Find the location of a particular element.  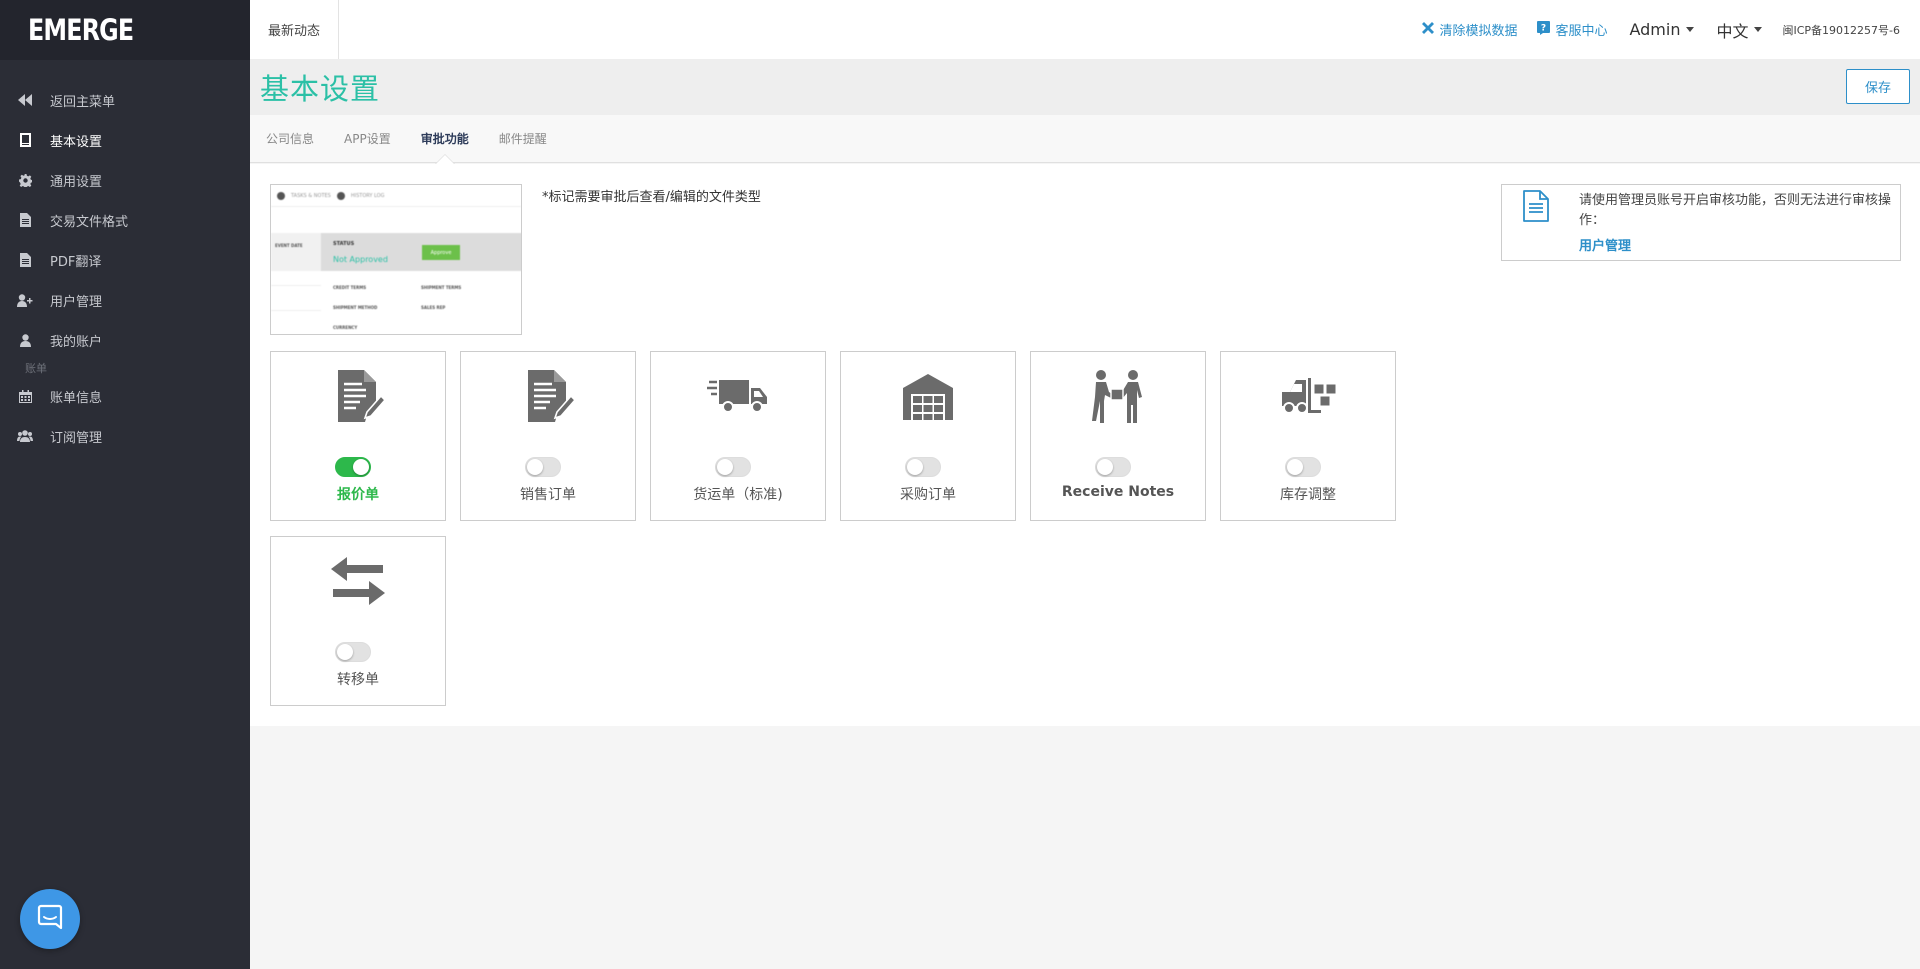

user-dropdown: Admin is located at coordinates (1662, 29).